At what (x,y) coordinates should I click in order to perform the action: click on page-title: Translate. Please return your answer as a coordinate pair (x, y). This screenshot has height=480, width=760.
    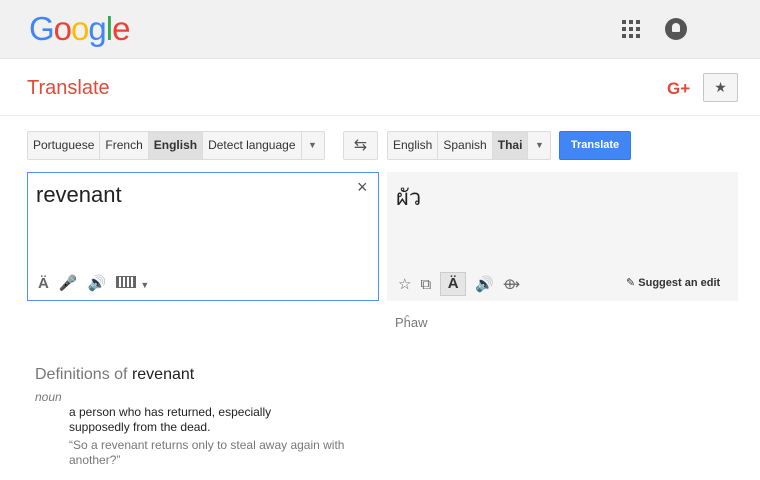
    Looking at the image, I should click on (68, 88).